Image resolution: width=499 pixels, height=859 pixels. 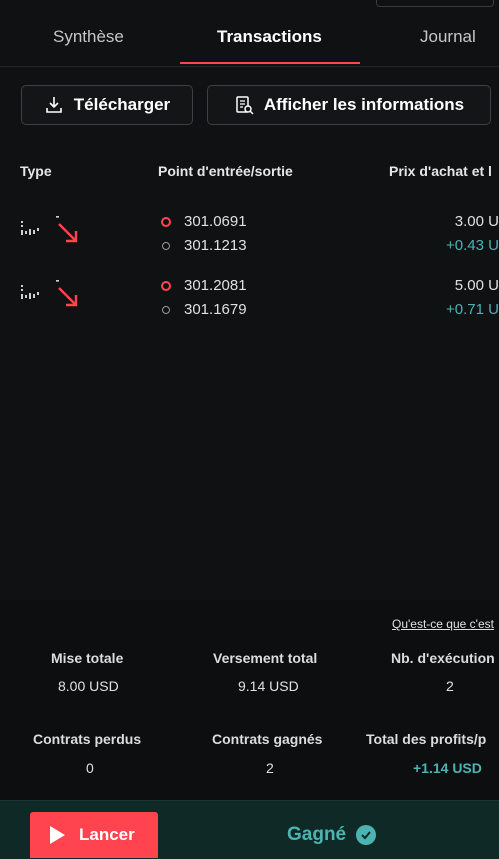 What do you see at coordinates (88, 37) in the screenshot?
I see `tab-summary: Synthèse` at bounding box center [88, 37].